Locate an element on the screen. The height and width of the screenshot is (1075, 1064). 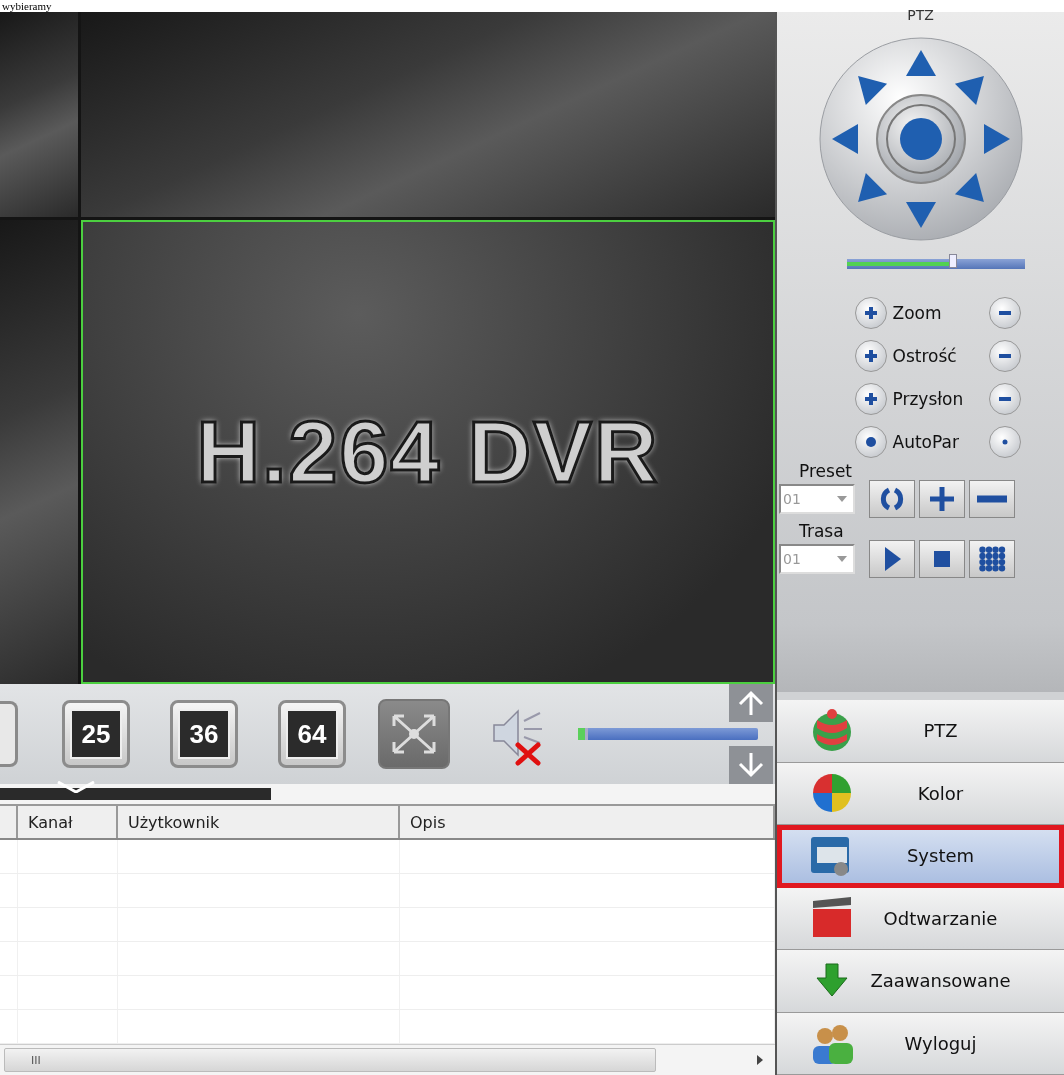
timeline-marker-icon is located at coordinates (76, 787).